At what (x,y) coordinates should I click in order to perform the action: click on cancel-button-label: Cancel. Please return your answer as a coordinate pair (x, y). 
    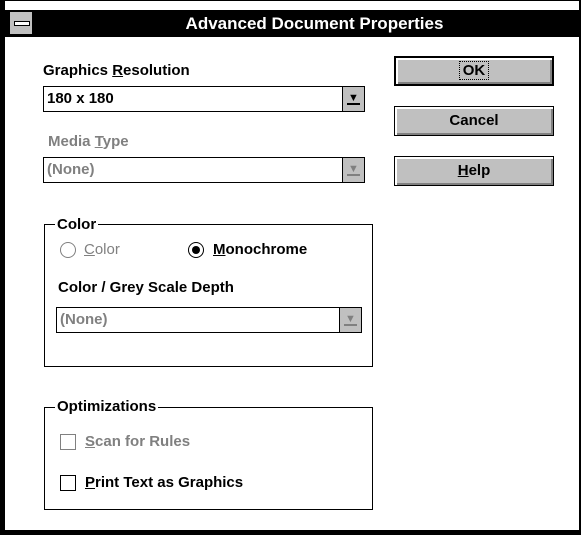
    Looking at the image, I should click on (474, 120).